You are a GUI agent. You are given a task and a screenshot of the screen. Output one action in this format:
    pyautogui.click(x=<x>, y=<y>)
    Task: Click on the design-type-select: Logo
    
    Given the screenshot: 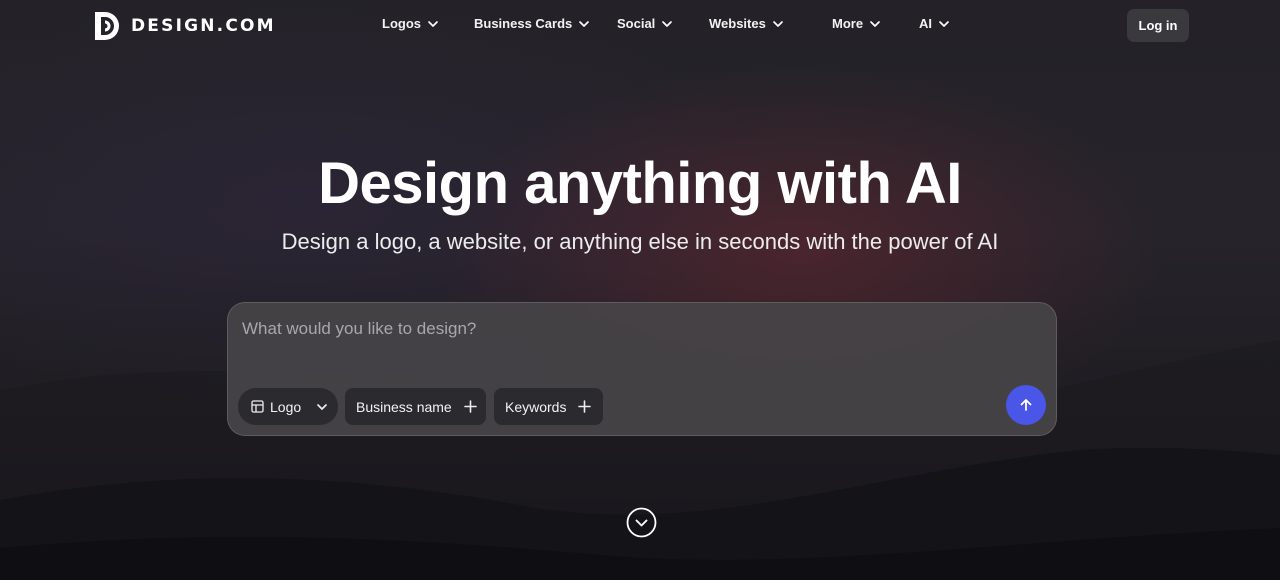 What is the action you would take?
    pyautogui.click(x=288, y=406)
    